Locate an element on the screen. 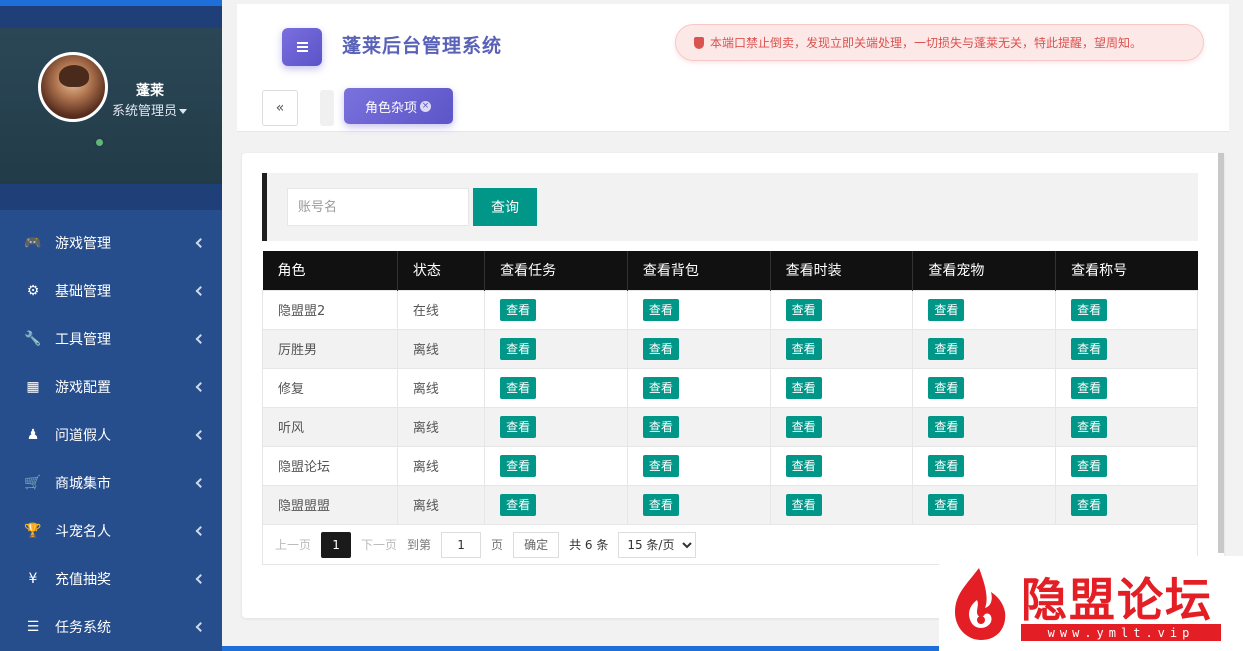 This screenshot has height=651, width=1243. sidebar-item-9: ☰ 任务系统 is located at coordinates (111, 627).